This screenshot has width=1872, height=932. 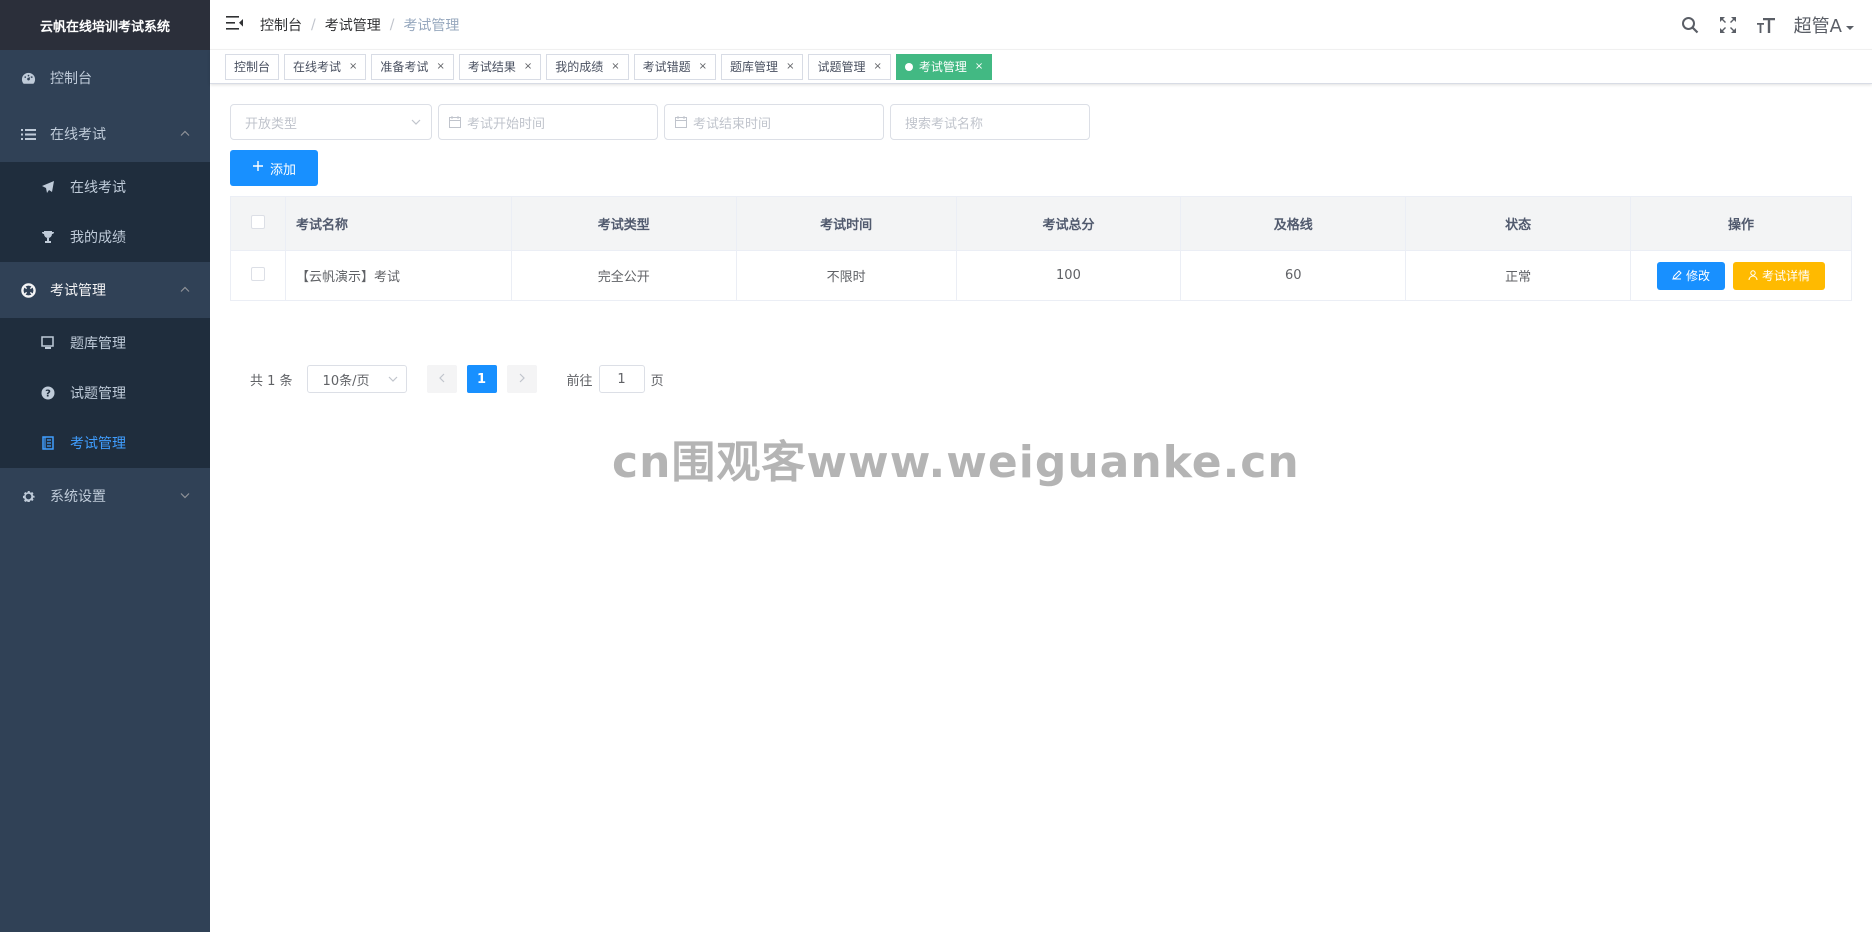 What do you see at coordinates (579, 67) in the screenshot?
I see `tag-label: 我的成绩` at bounding box center [579, 67].